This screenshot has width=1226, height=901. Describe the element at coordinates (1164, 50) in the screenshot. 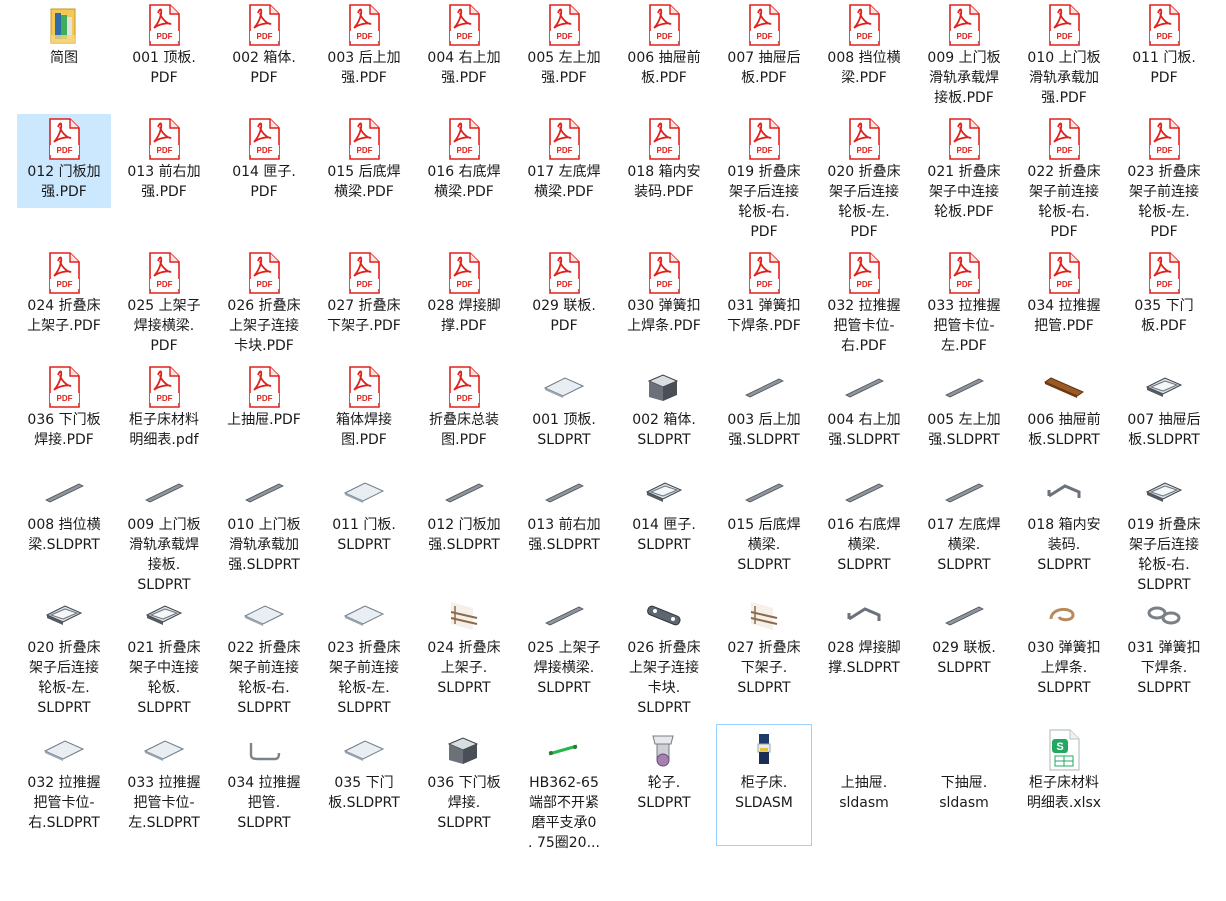

I see `file-item: PDF 011 门板. PDF` at that location.